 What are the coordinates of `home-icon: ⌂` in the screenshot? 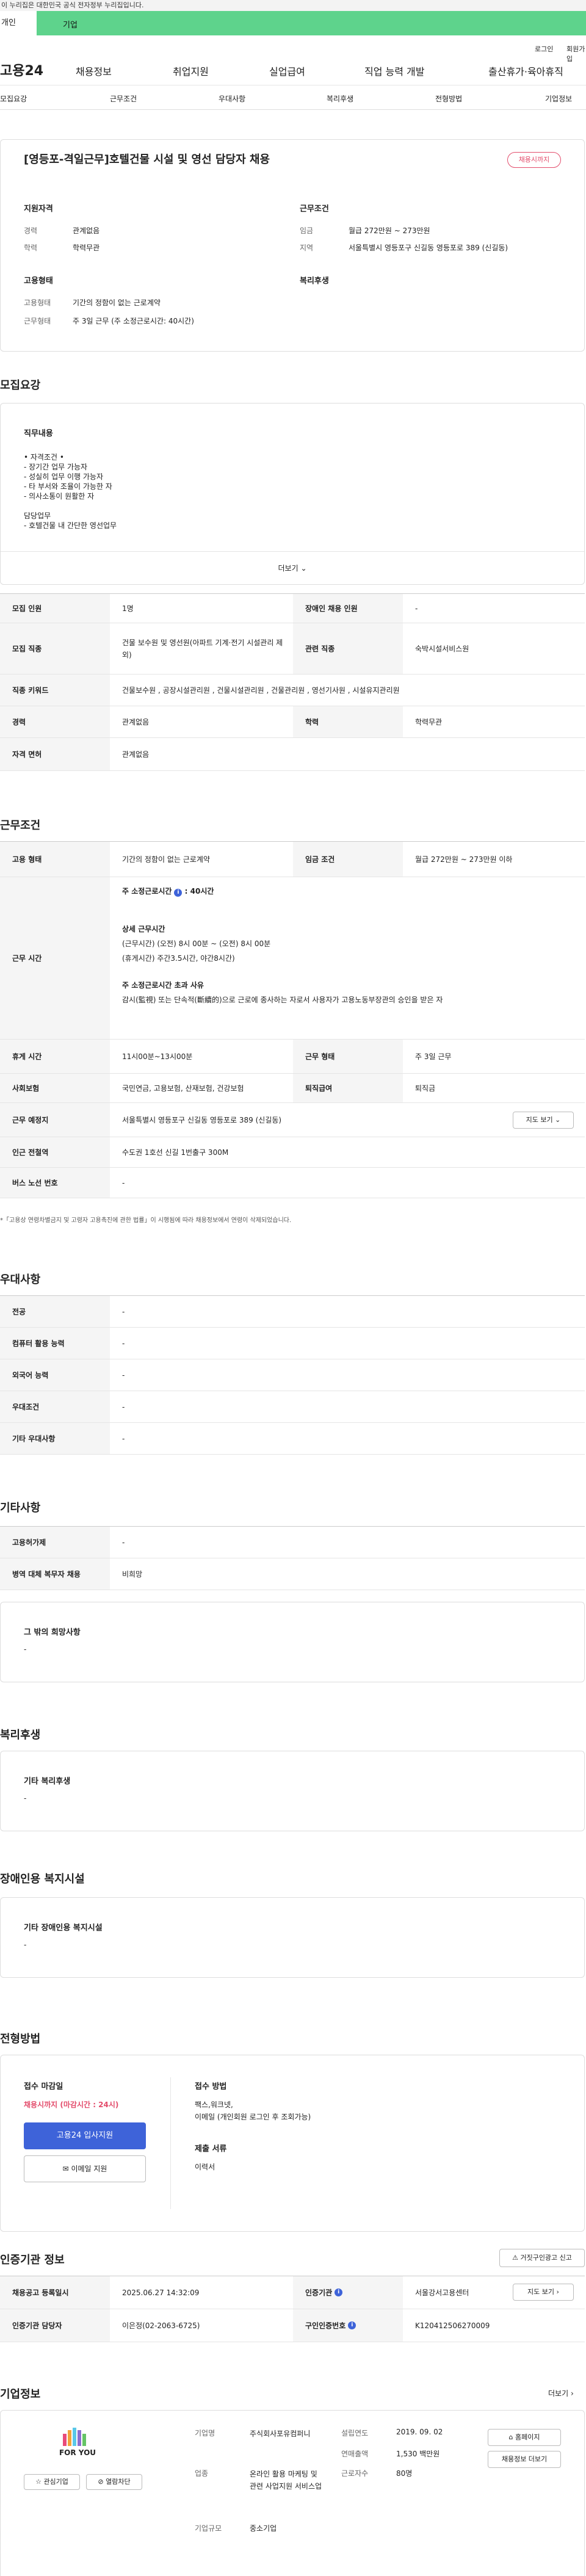 It's located at (510, 2437).